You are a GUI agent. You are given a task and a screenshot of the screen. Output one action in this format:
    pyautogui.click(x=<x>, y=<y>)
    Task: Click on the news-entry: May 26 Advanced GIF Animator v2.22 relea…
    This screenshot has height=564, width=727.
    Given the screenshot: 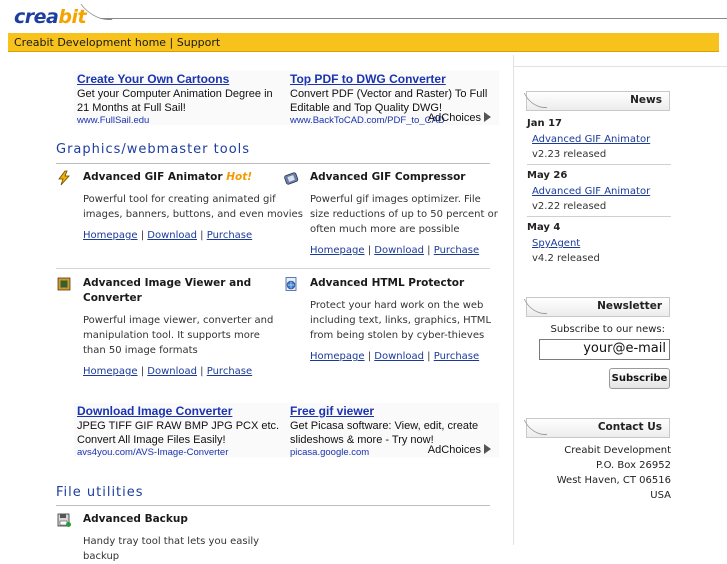 What is the action you would take?
    pyautogui.click(x=602, y=191)
    